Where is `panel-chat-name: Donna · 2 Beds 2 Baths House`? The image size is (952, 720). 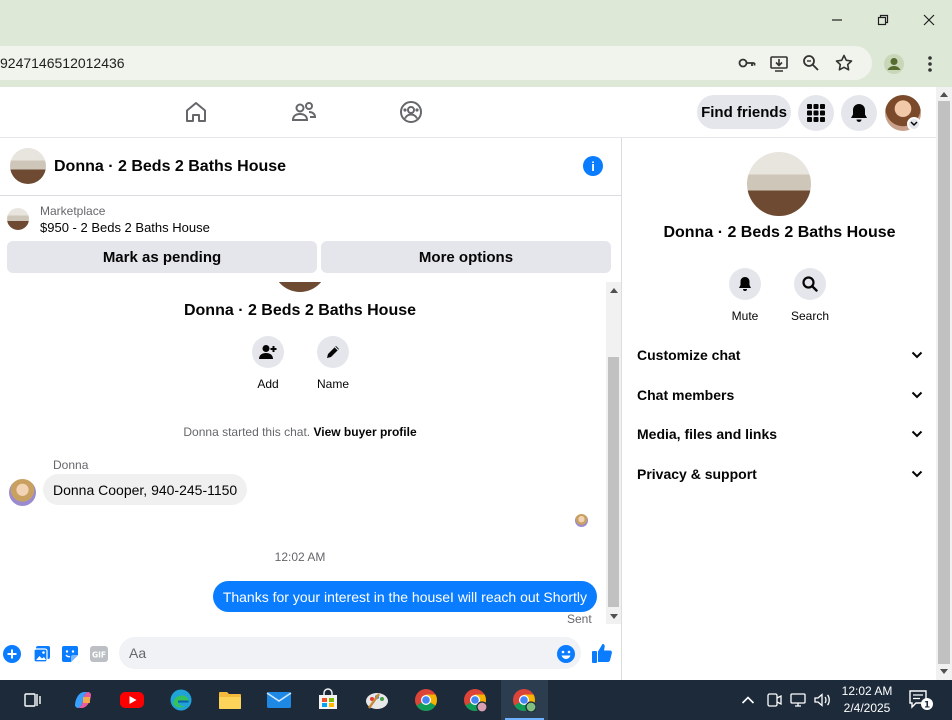 panel-chat-name: Donna · 2 Beds 2 Baths House is located at coordinates (779, 232).